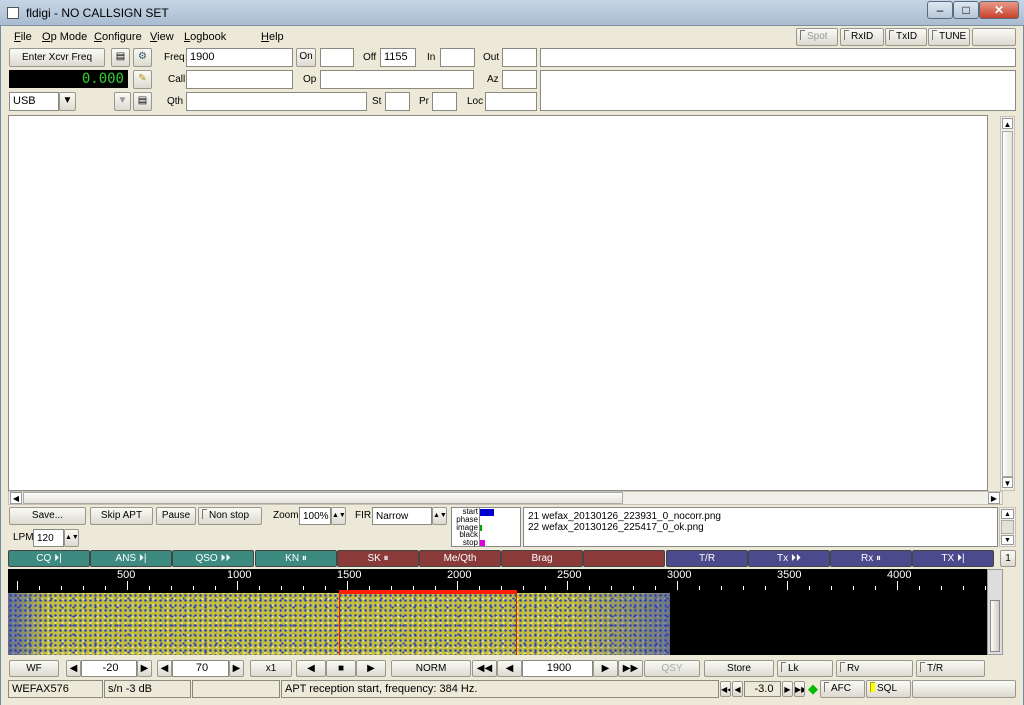 Image resolution: width=1024 pixels, height=705 pixels. Describe the element at coordinates (444, 101) in the screenshot. I see `province-field` at that location.